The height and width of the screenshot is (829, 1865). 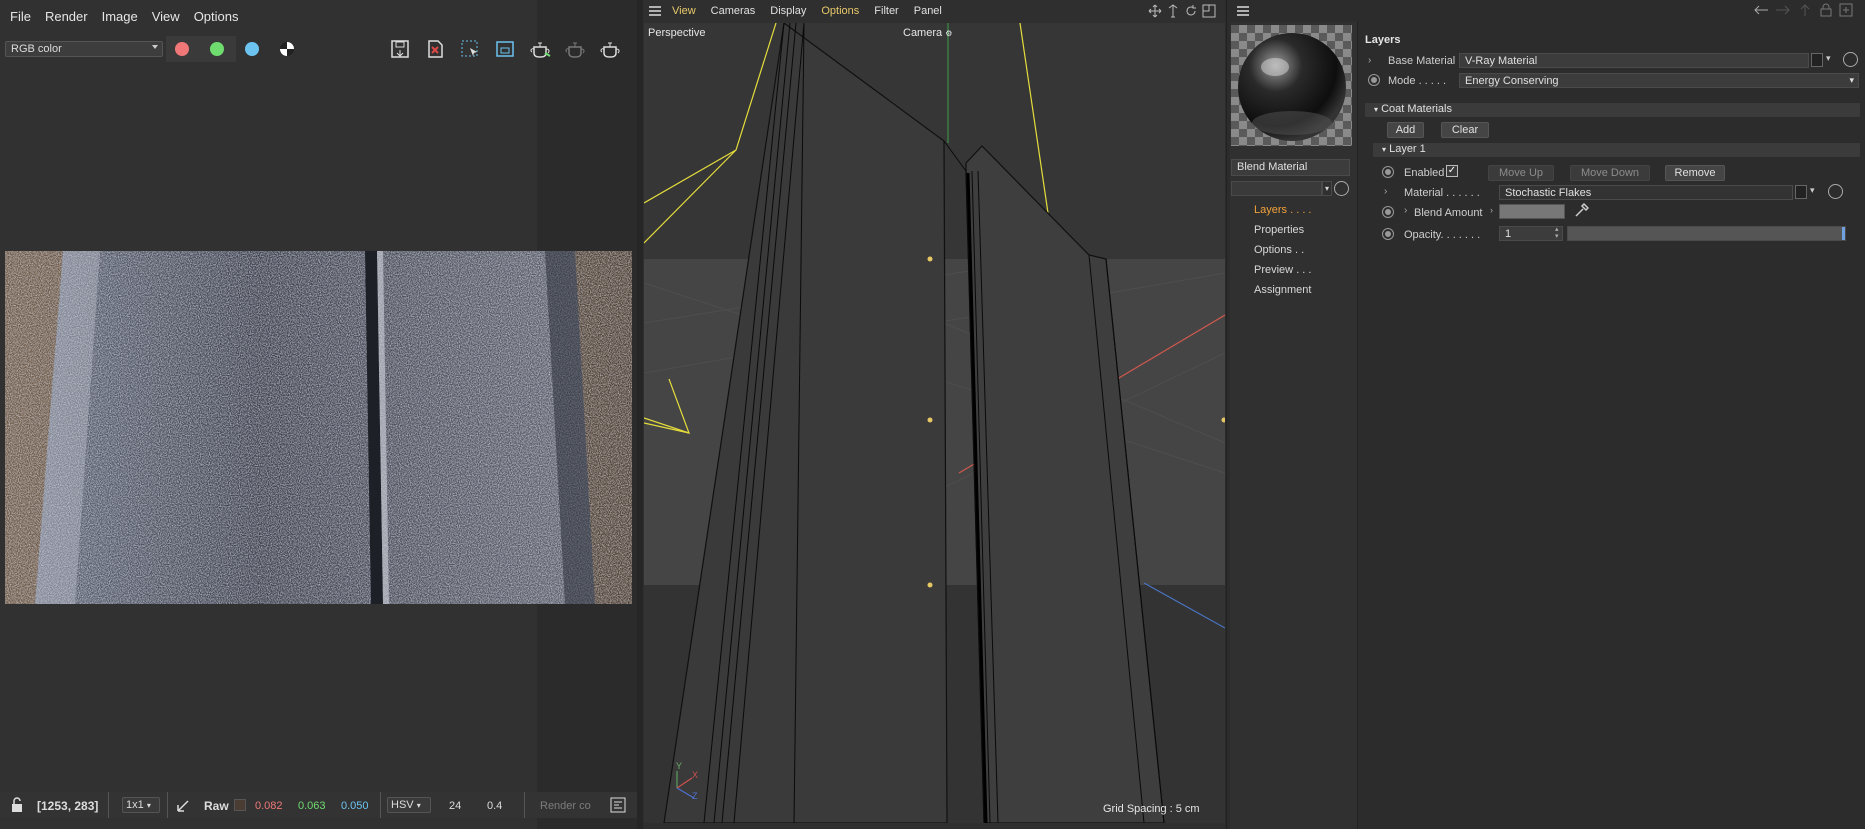 What do you see at coordinates (84, 49) in the screenshot?
I see `channel-select: RGB color` at bounding box center [84, 49].